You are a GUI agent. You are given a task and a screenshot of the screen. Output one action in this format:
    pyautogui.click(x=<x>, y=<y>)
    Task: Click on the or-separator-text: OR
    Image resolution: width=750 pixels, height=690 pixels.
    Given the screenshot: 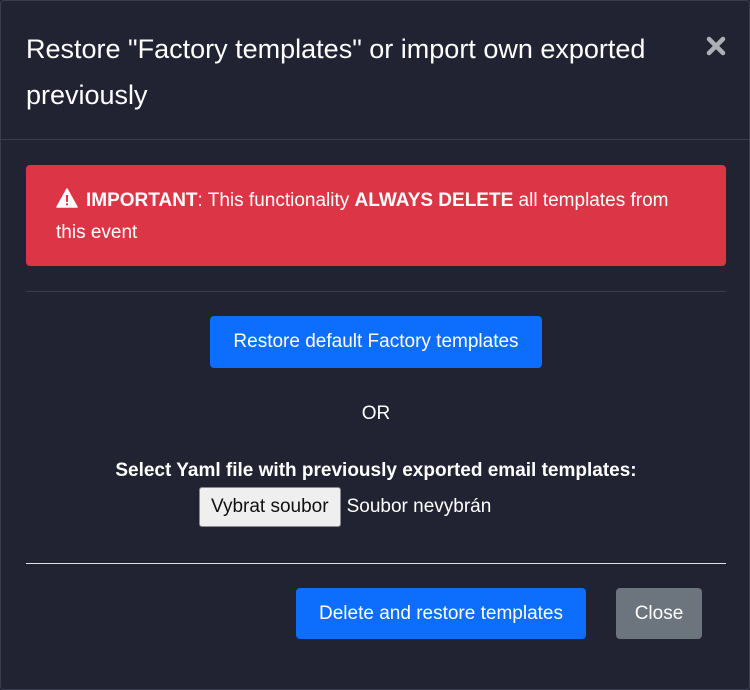 What is the action you would take?
    pyautogui.click(x=376, y=413)
    